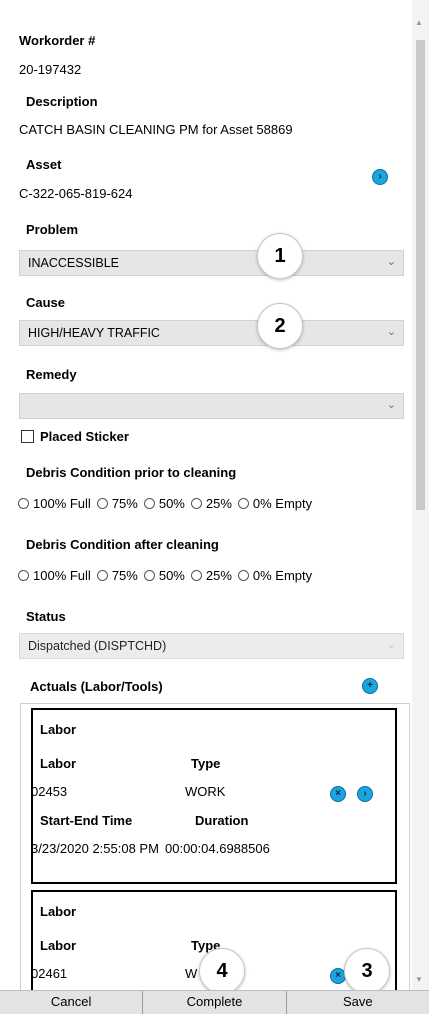  What do you see at coordinates (72, 1002) in the screenshot?
I see `cancel-button: Cancel` at bounding box center [72, 1002].